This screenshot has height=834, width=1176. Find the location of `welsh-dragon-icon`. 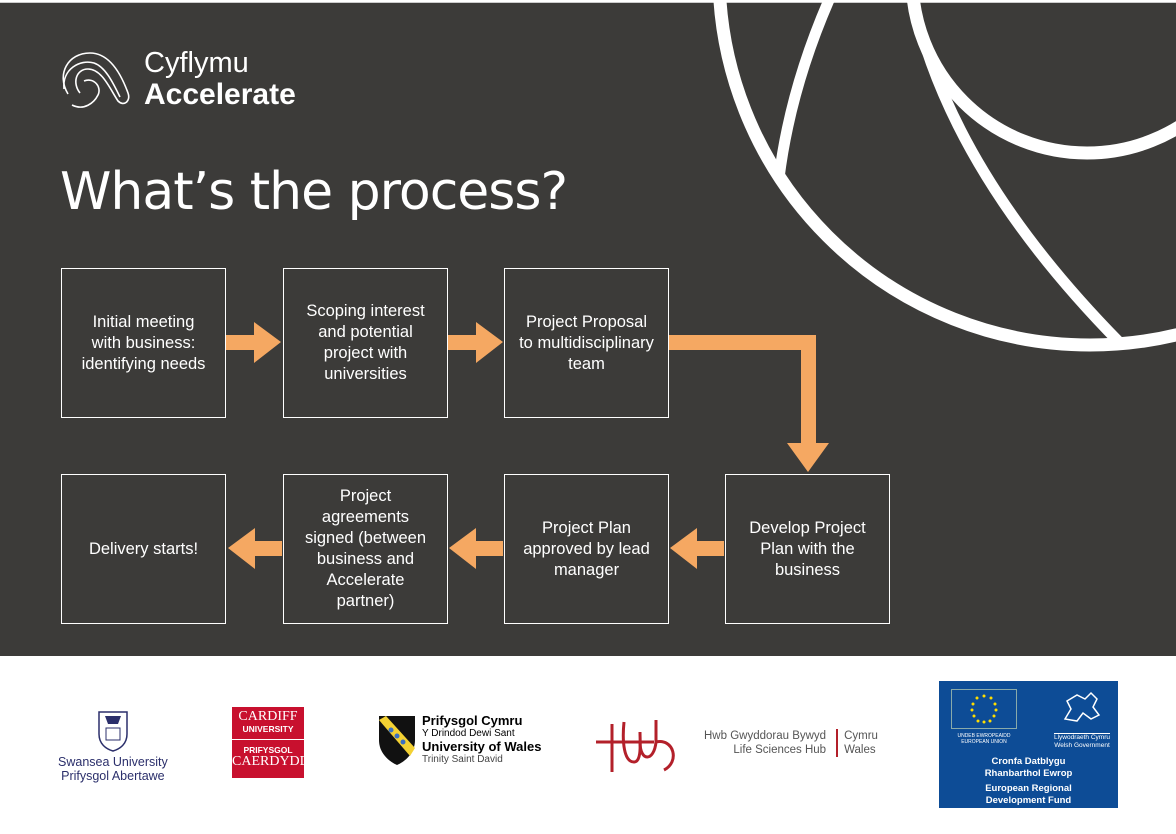

welsh-dragon-icon is located at coordinates (1082, 706).